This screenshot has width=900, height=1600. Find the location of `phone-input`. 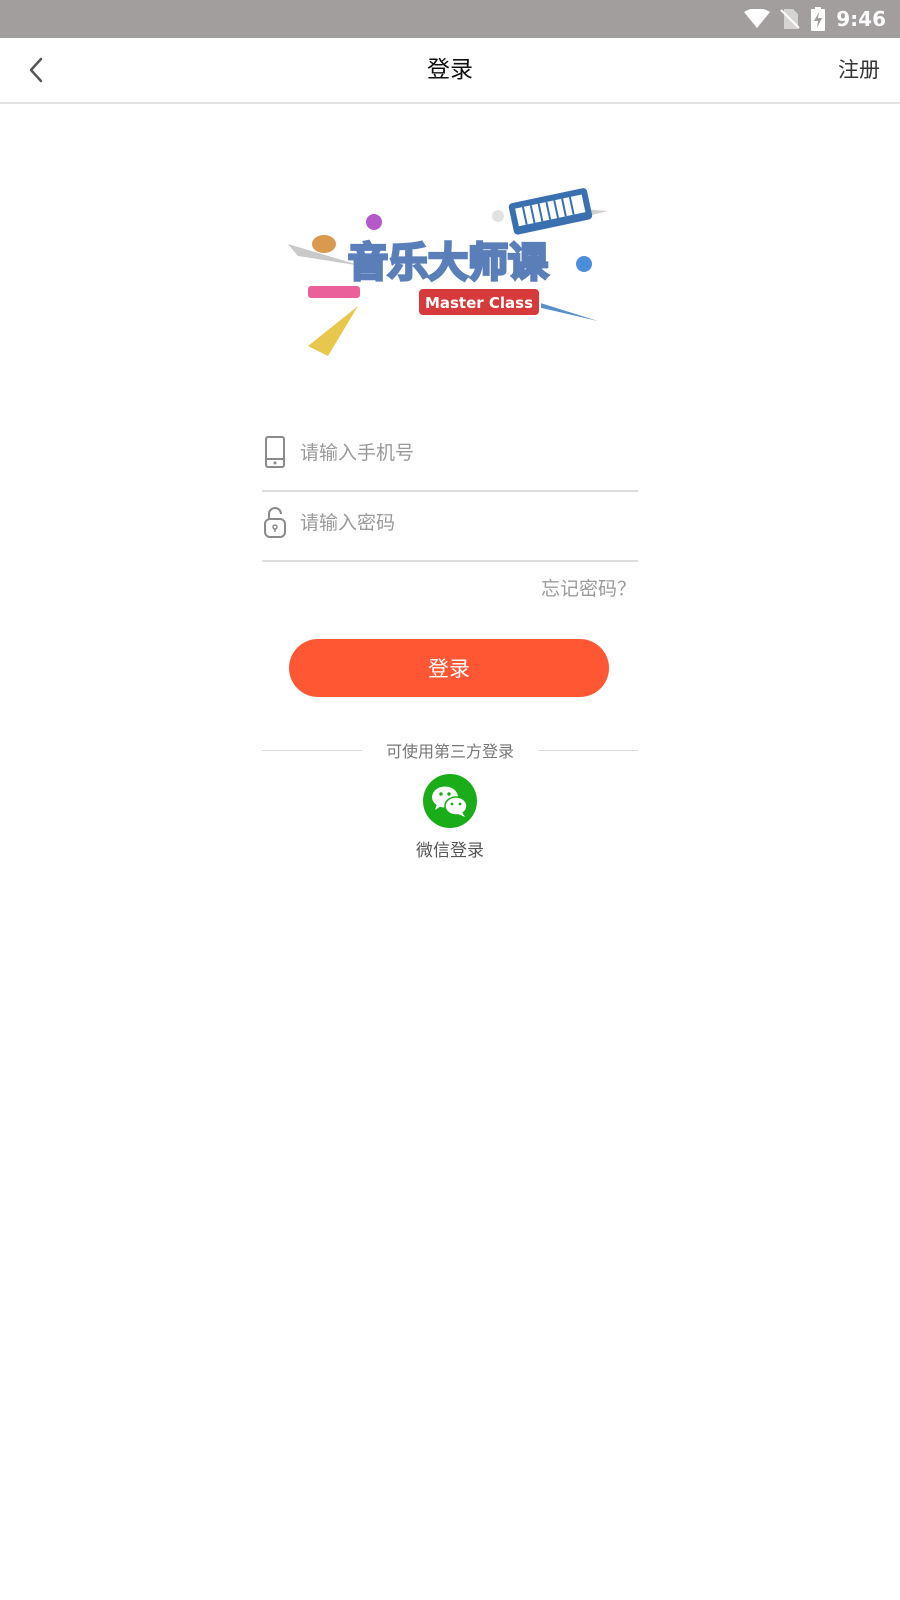

phone-input is located at coordinates (465, 453).